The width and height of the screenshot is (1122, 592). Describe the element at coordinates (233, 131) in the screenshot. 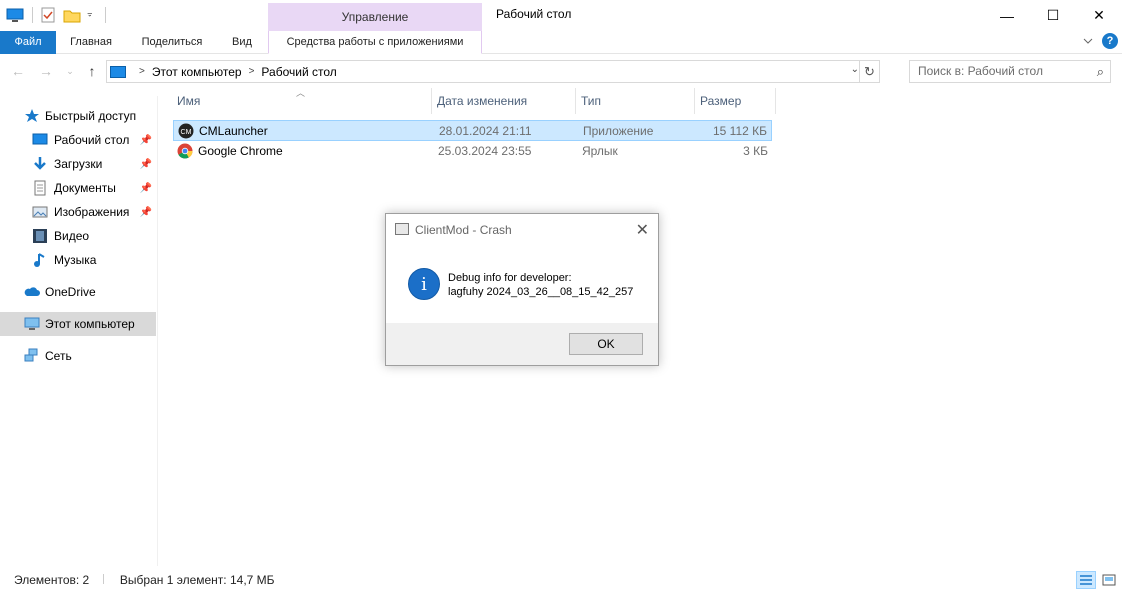

I see `file-name: CMLauncher` at that location.